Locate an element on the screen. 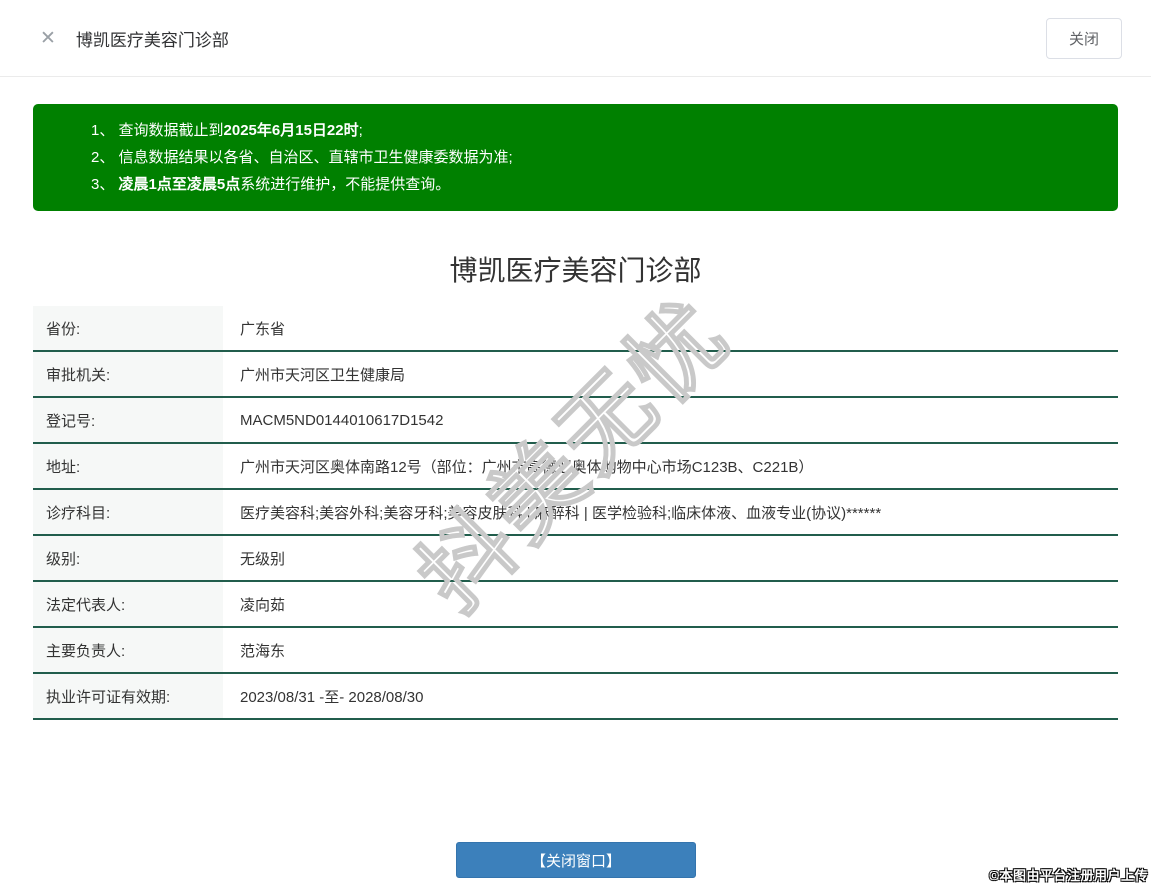 The image size is (1151, 886). table-row: 执业许可证有效期: 2023/08/31 -至- 2028/08/30 is located at coordinates (575, 697).